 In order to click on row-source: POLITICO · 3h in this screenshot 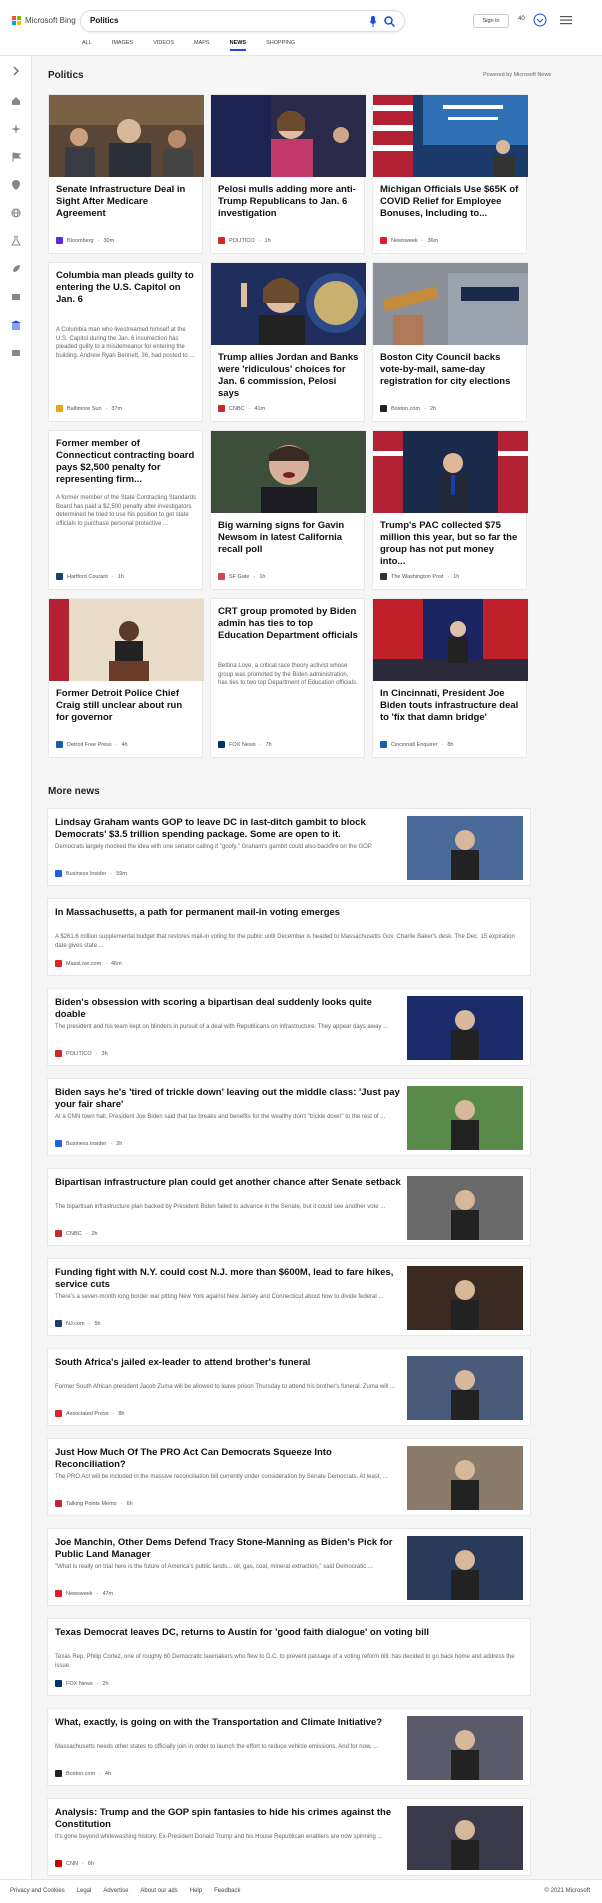, I will do `click(81, 1053)`.